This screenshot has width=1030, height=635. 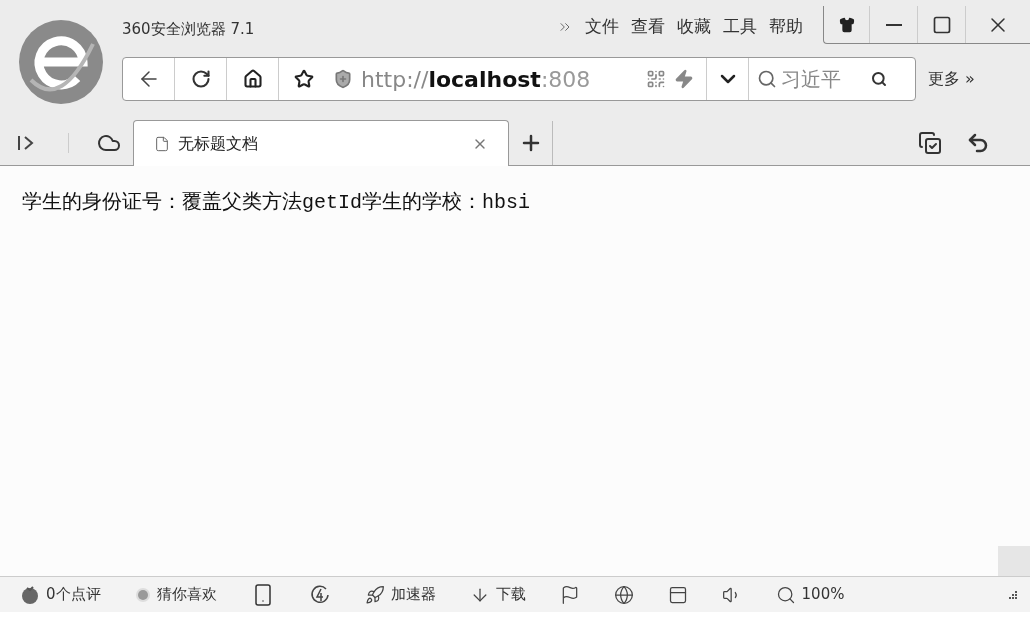 I want to click on window-icon, so click(x=677, y=594).